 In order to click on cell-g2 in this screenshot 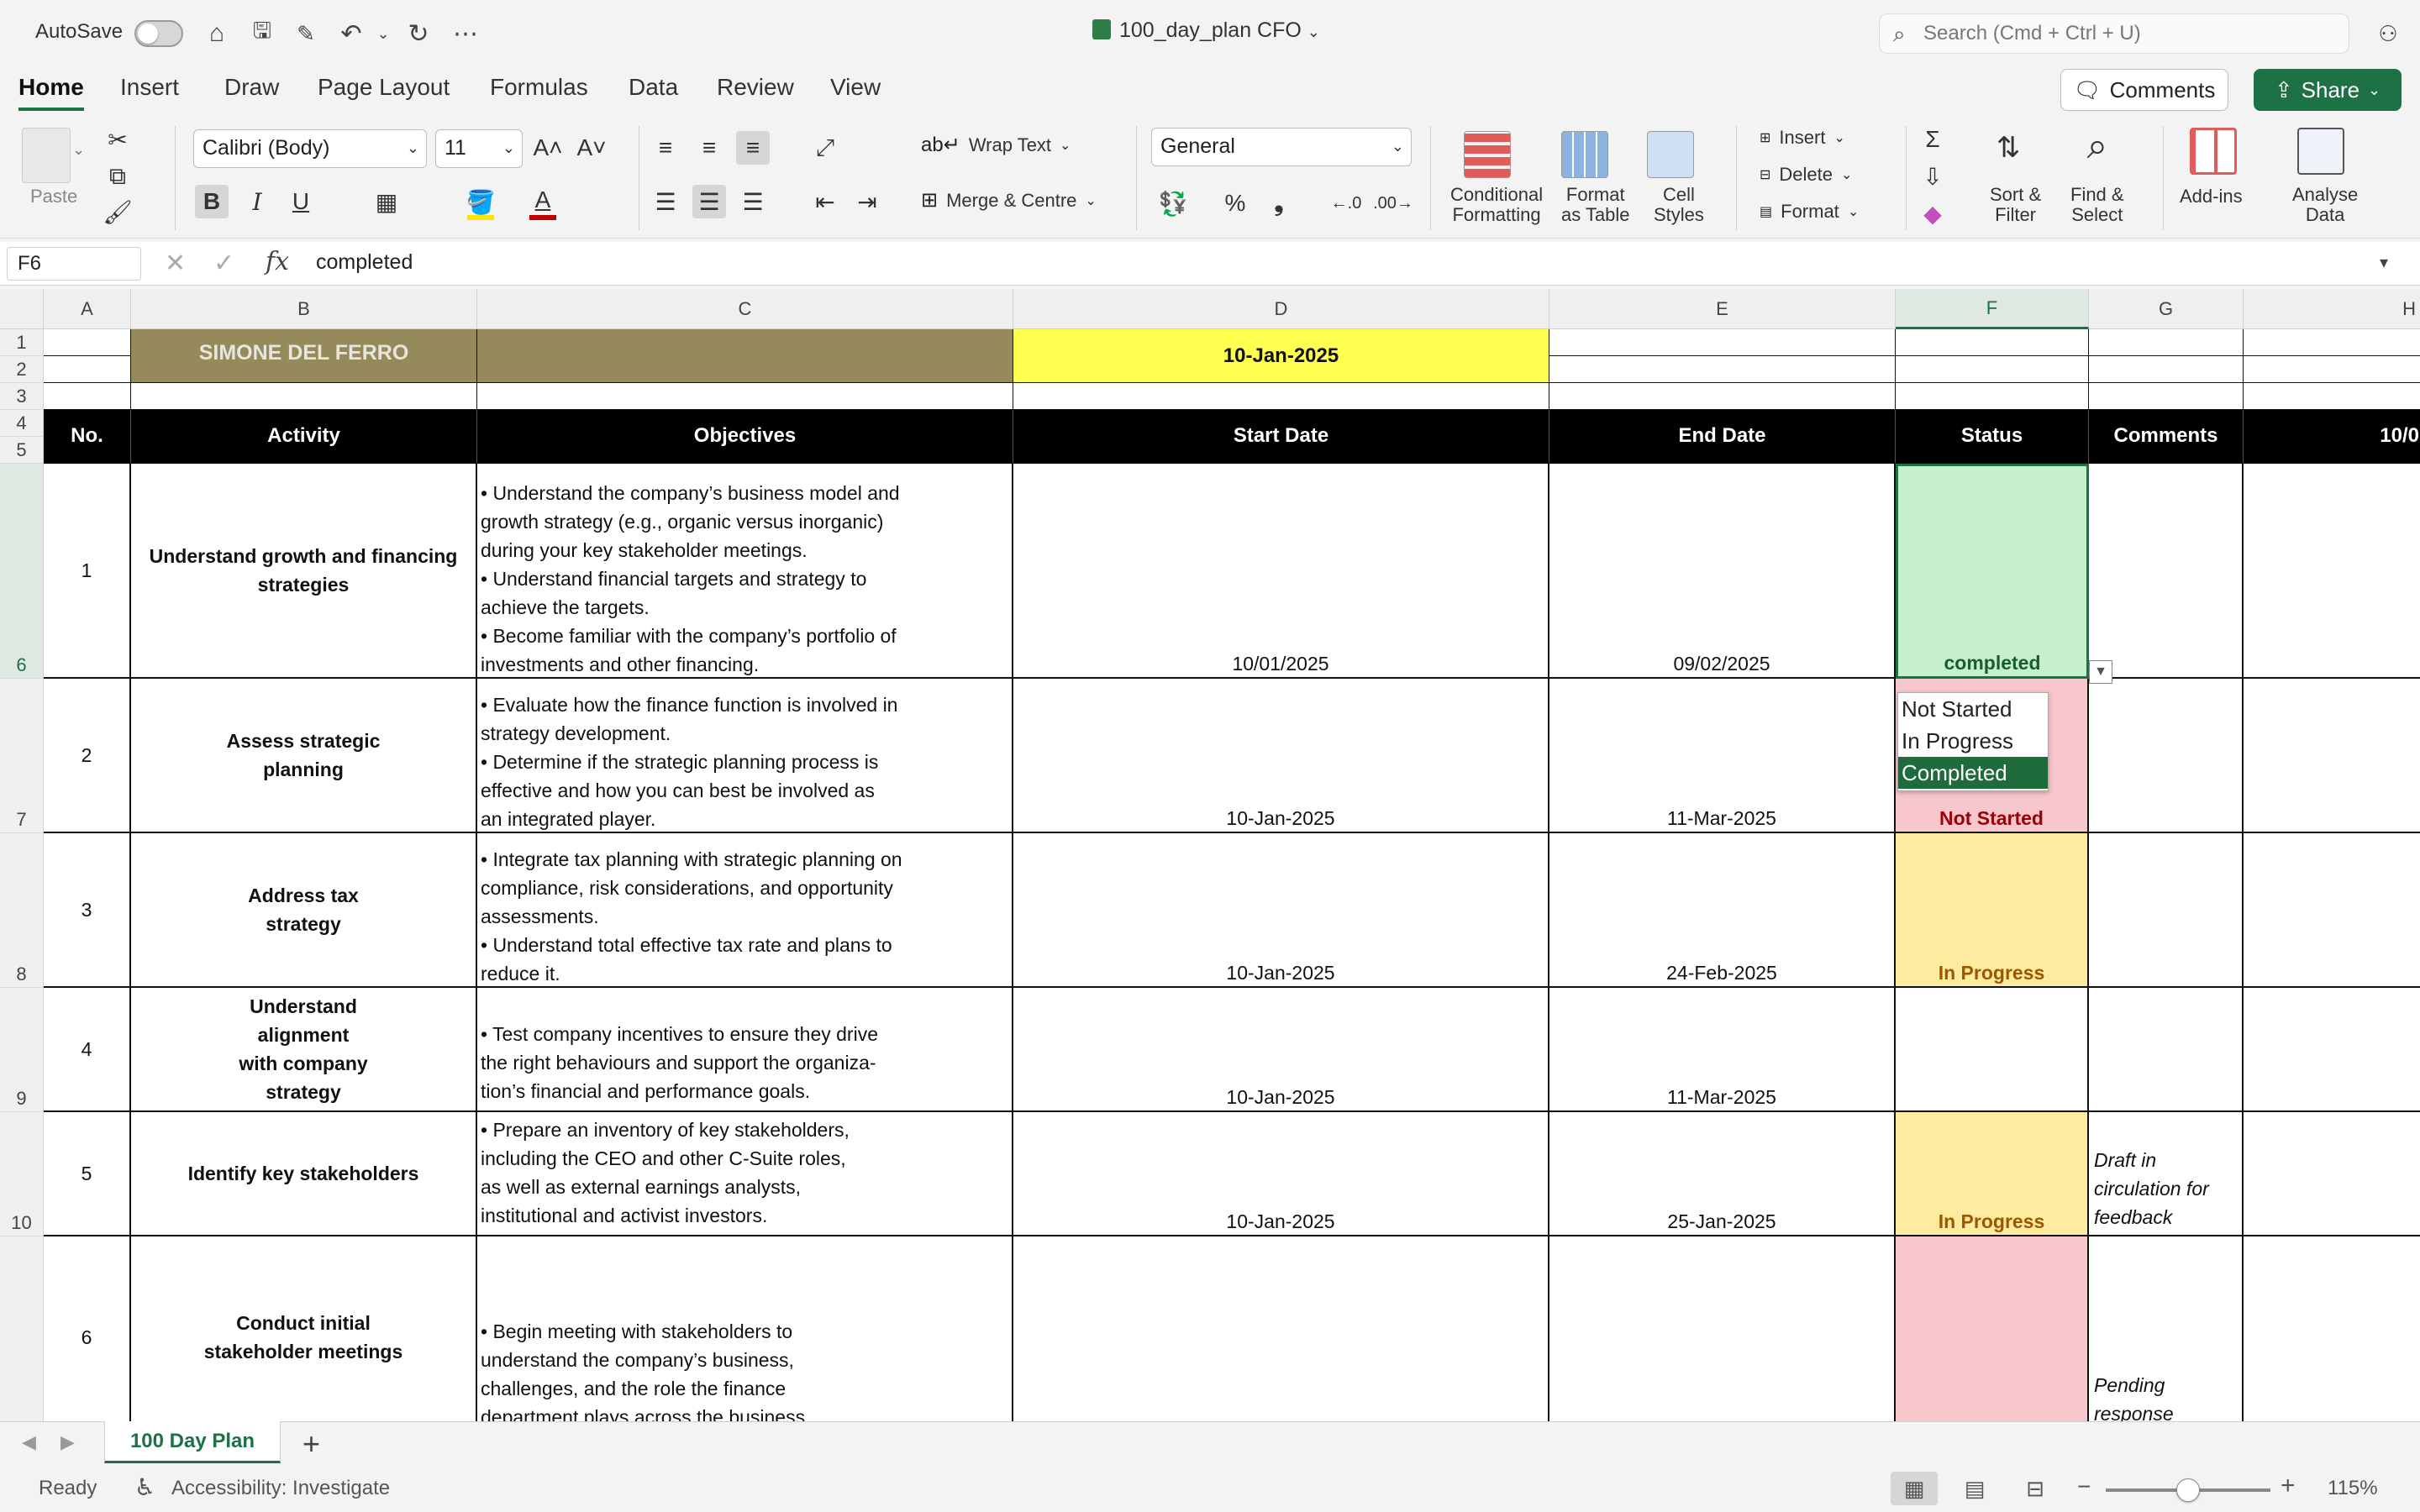, I will do `click(2166, 369)`.